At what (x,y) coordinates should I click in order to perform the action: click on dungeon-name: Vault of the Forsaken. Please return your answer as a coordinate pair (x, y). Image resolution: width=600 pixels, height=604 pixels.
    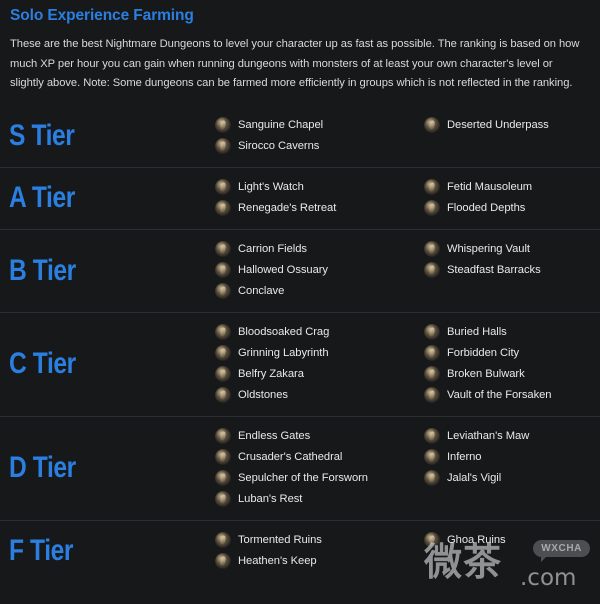
    Looking at the image, I should click on (499, 395).